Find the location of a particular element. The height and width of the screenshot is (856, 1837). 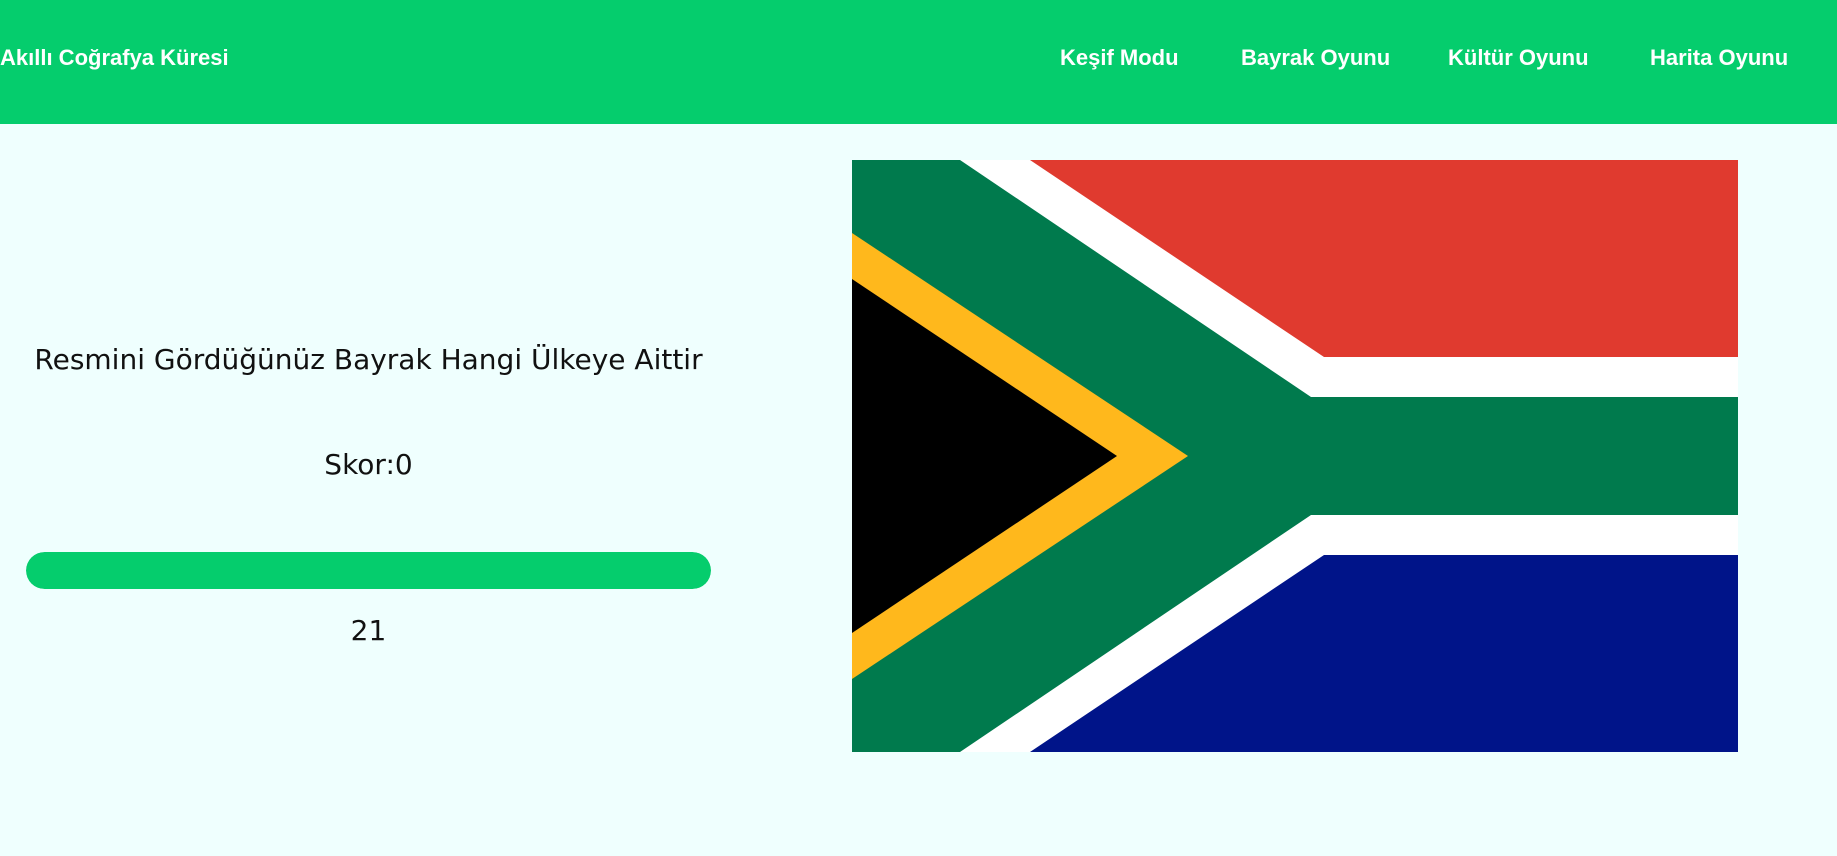

nav-link-harita-oyunu: Harita Oyunu is located at coordinates (1719, 58).